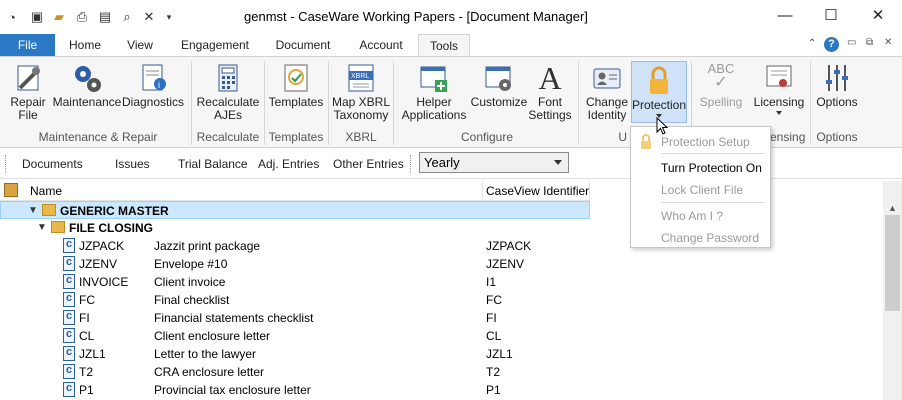 The width and height of the screenshot is (902, 400). What do you see at coordinates (295, 354) in the screenshot?
I see `document-row: JZL1 Letter to the lawyer JZL1` at bounding box center [295, 354].